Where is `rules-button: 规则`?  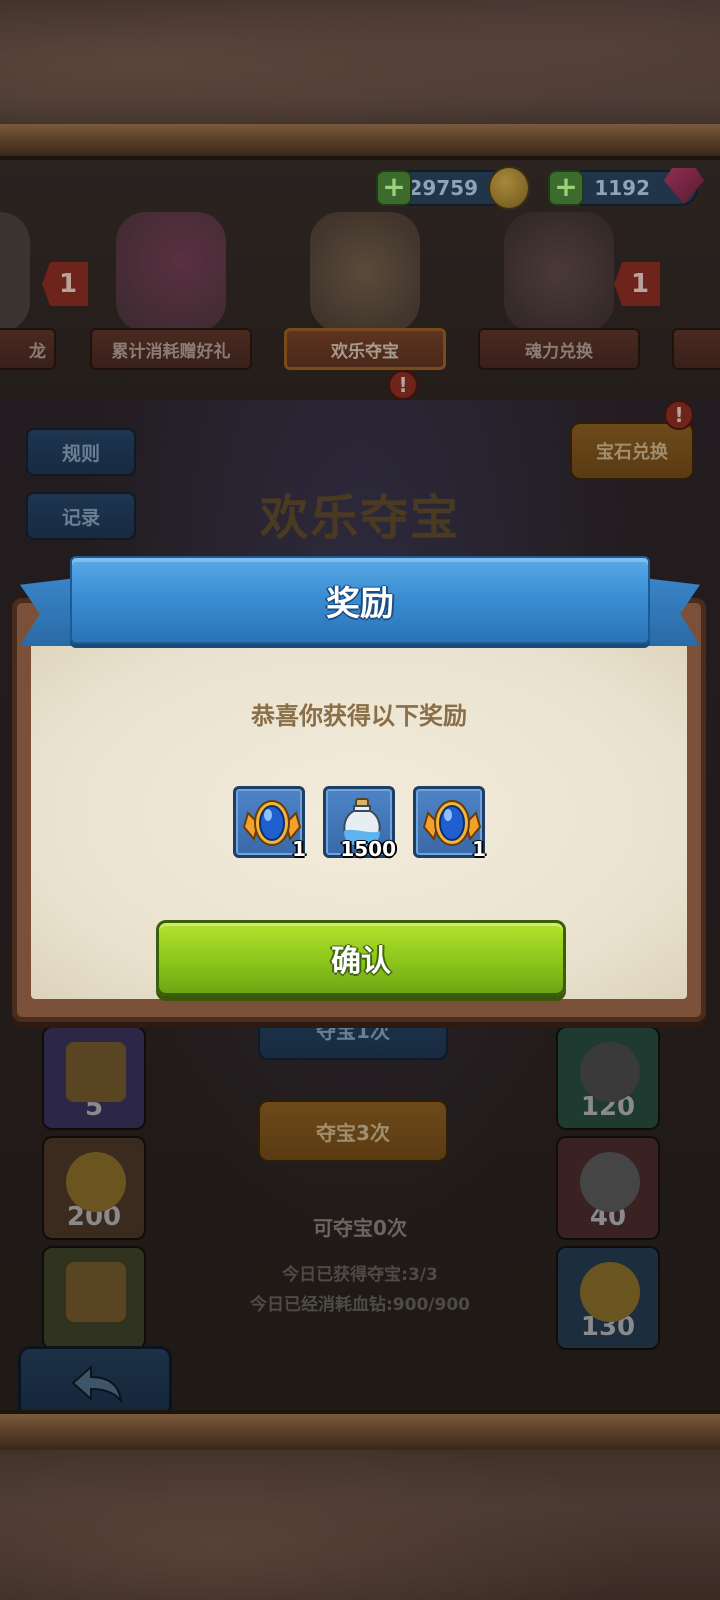 rules-button: 规则 is located at coordinates (81, 452).